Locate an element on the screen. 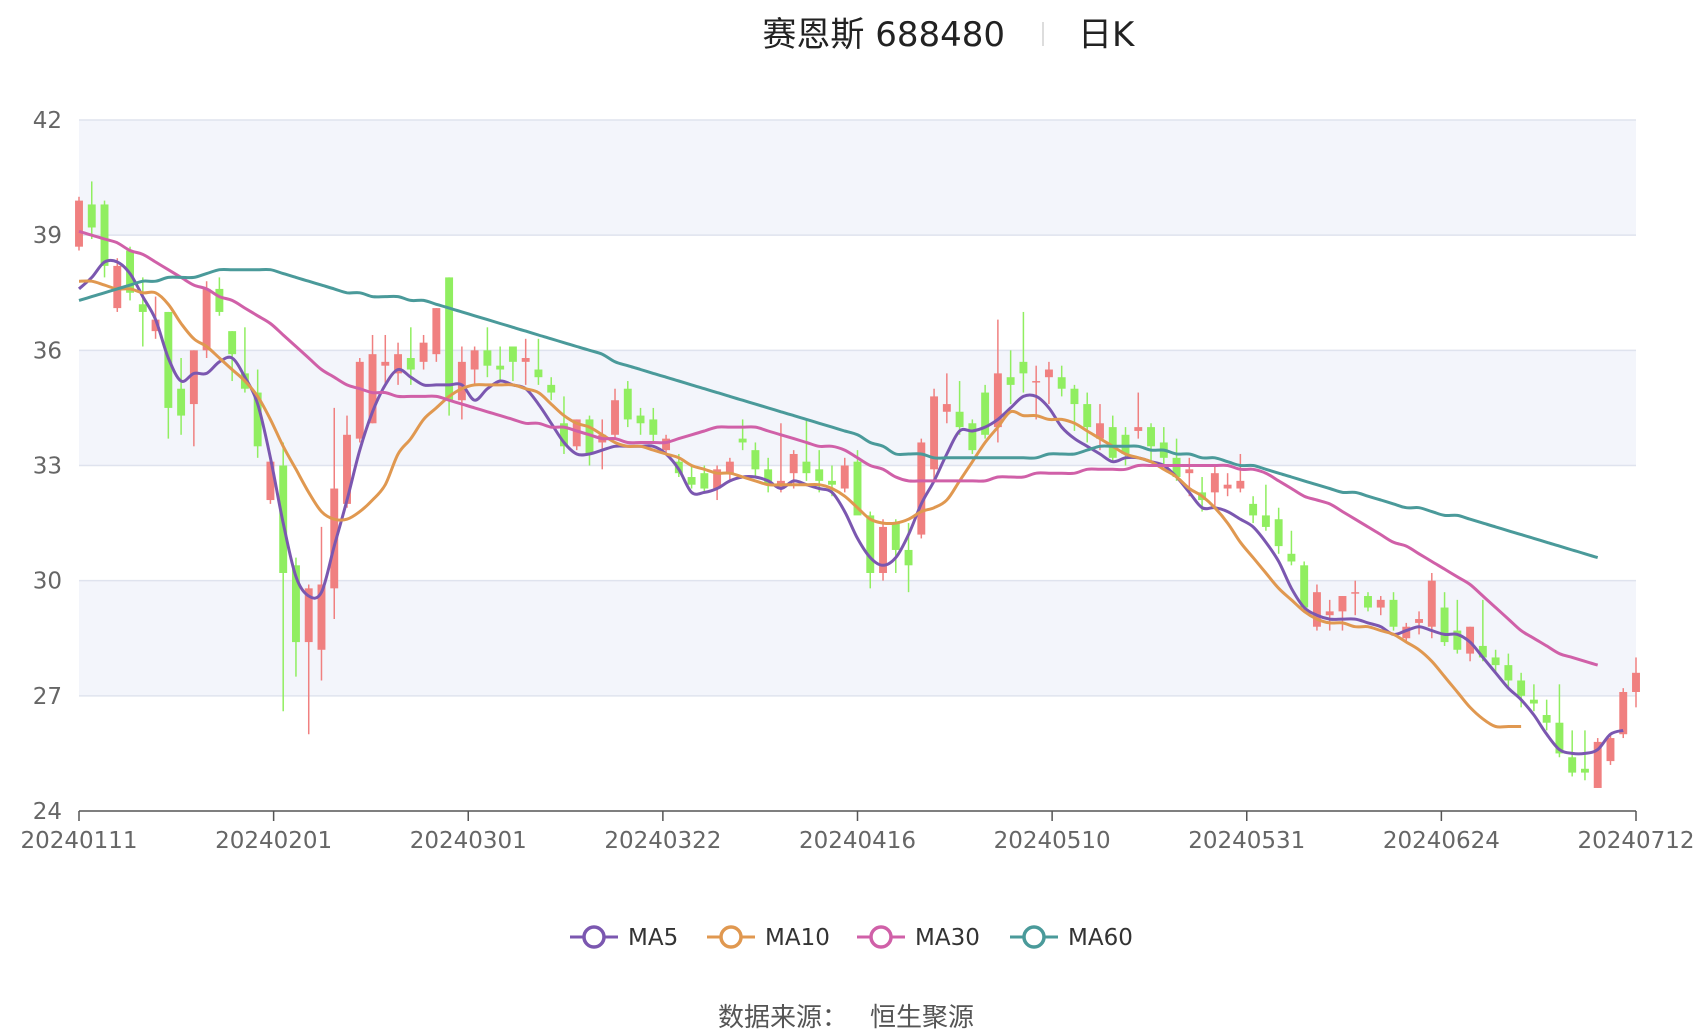 The width and height of the screenshot is (1700, 1034). legend-label: MA30 is located at coordinates (947, 938).